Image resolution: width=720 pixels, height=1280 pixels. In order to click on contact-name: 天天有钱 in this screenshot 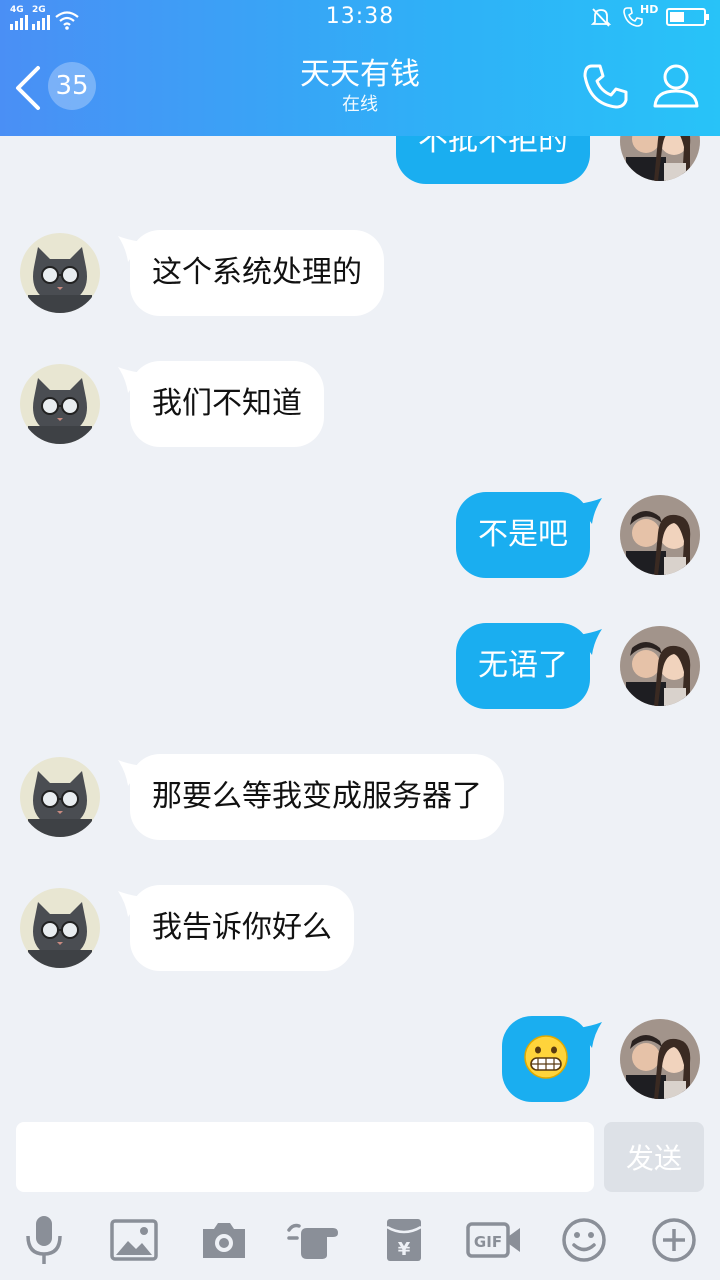, I will do `click(360, 74)`.